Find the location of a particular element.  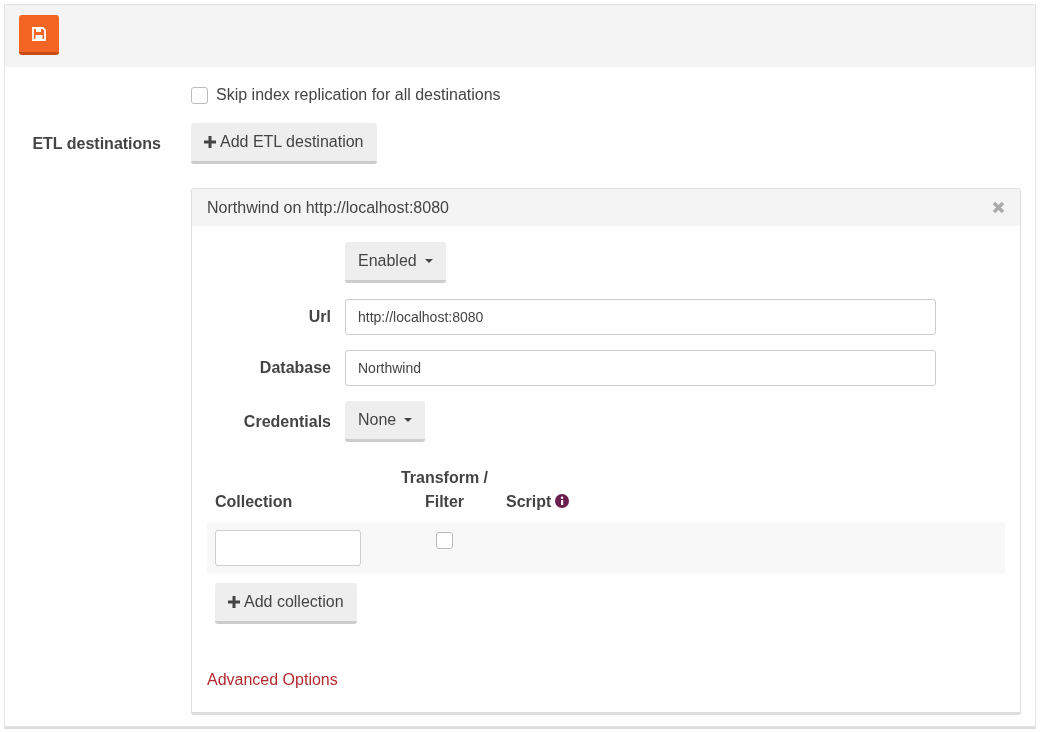

column-header: Collection is located at coordinates (254, 501).